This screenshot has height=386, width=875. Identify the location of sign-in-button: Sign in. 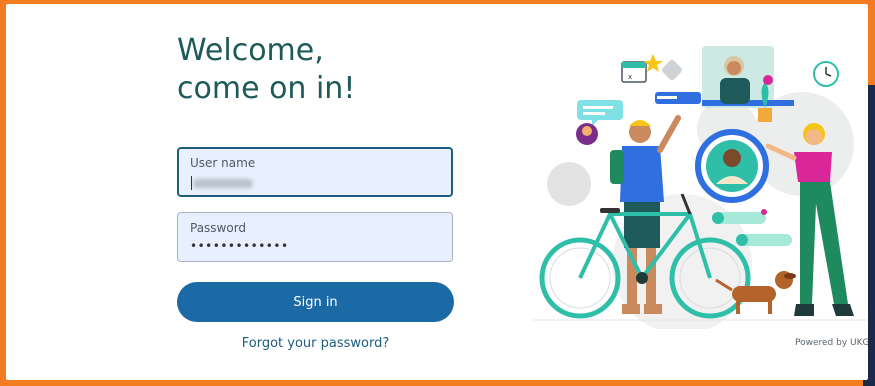
(315, 302).